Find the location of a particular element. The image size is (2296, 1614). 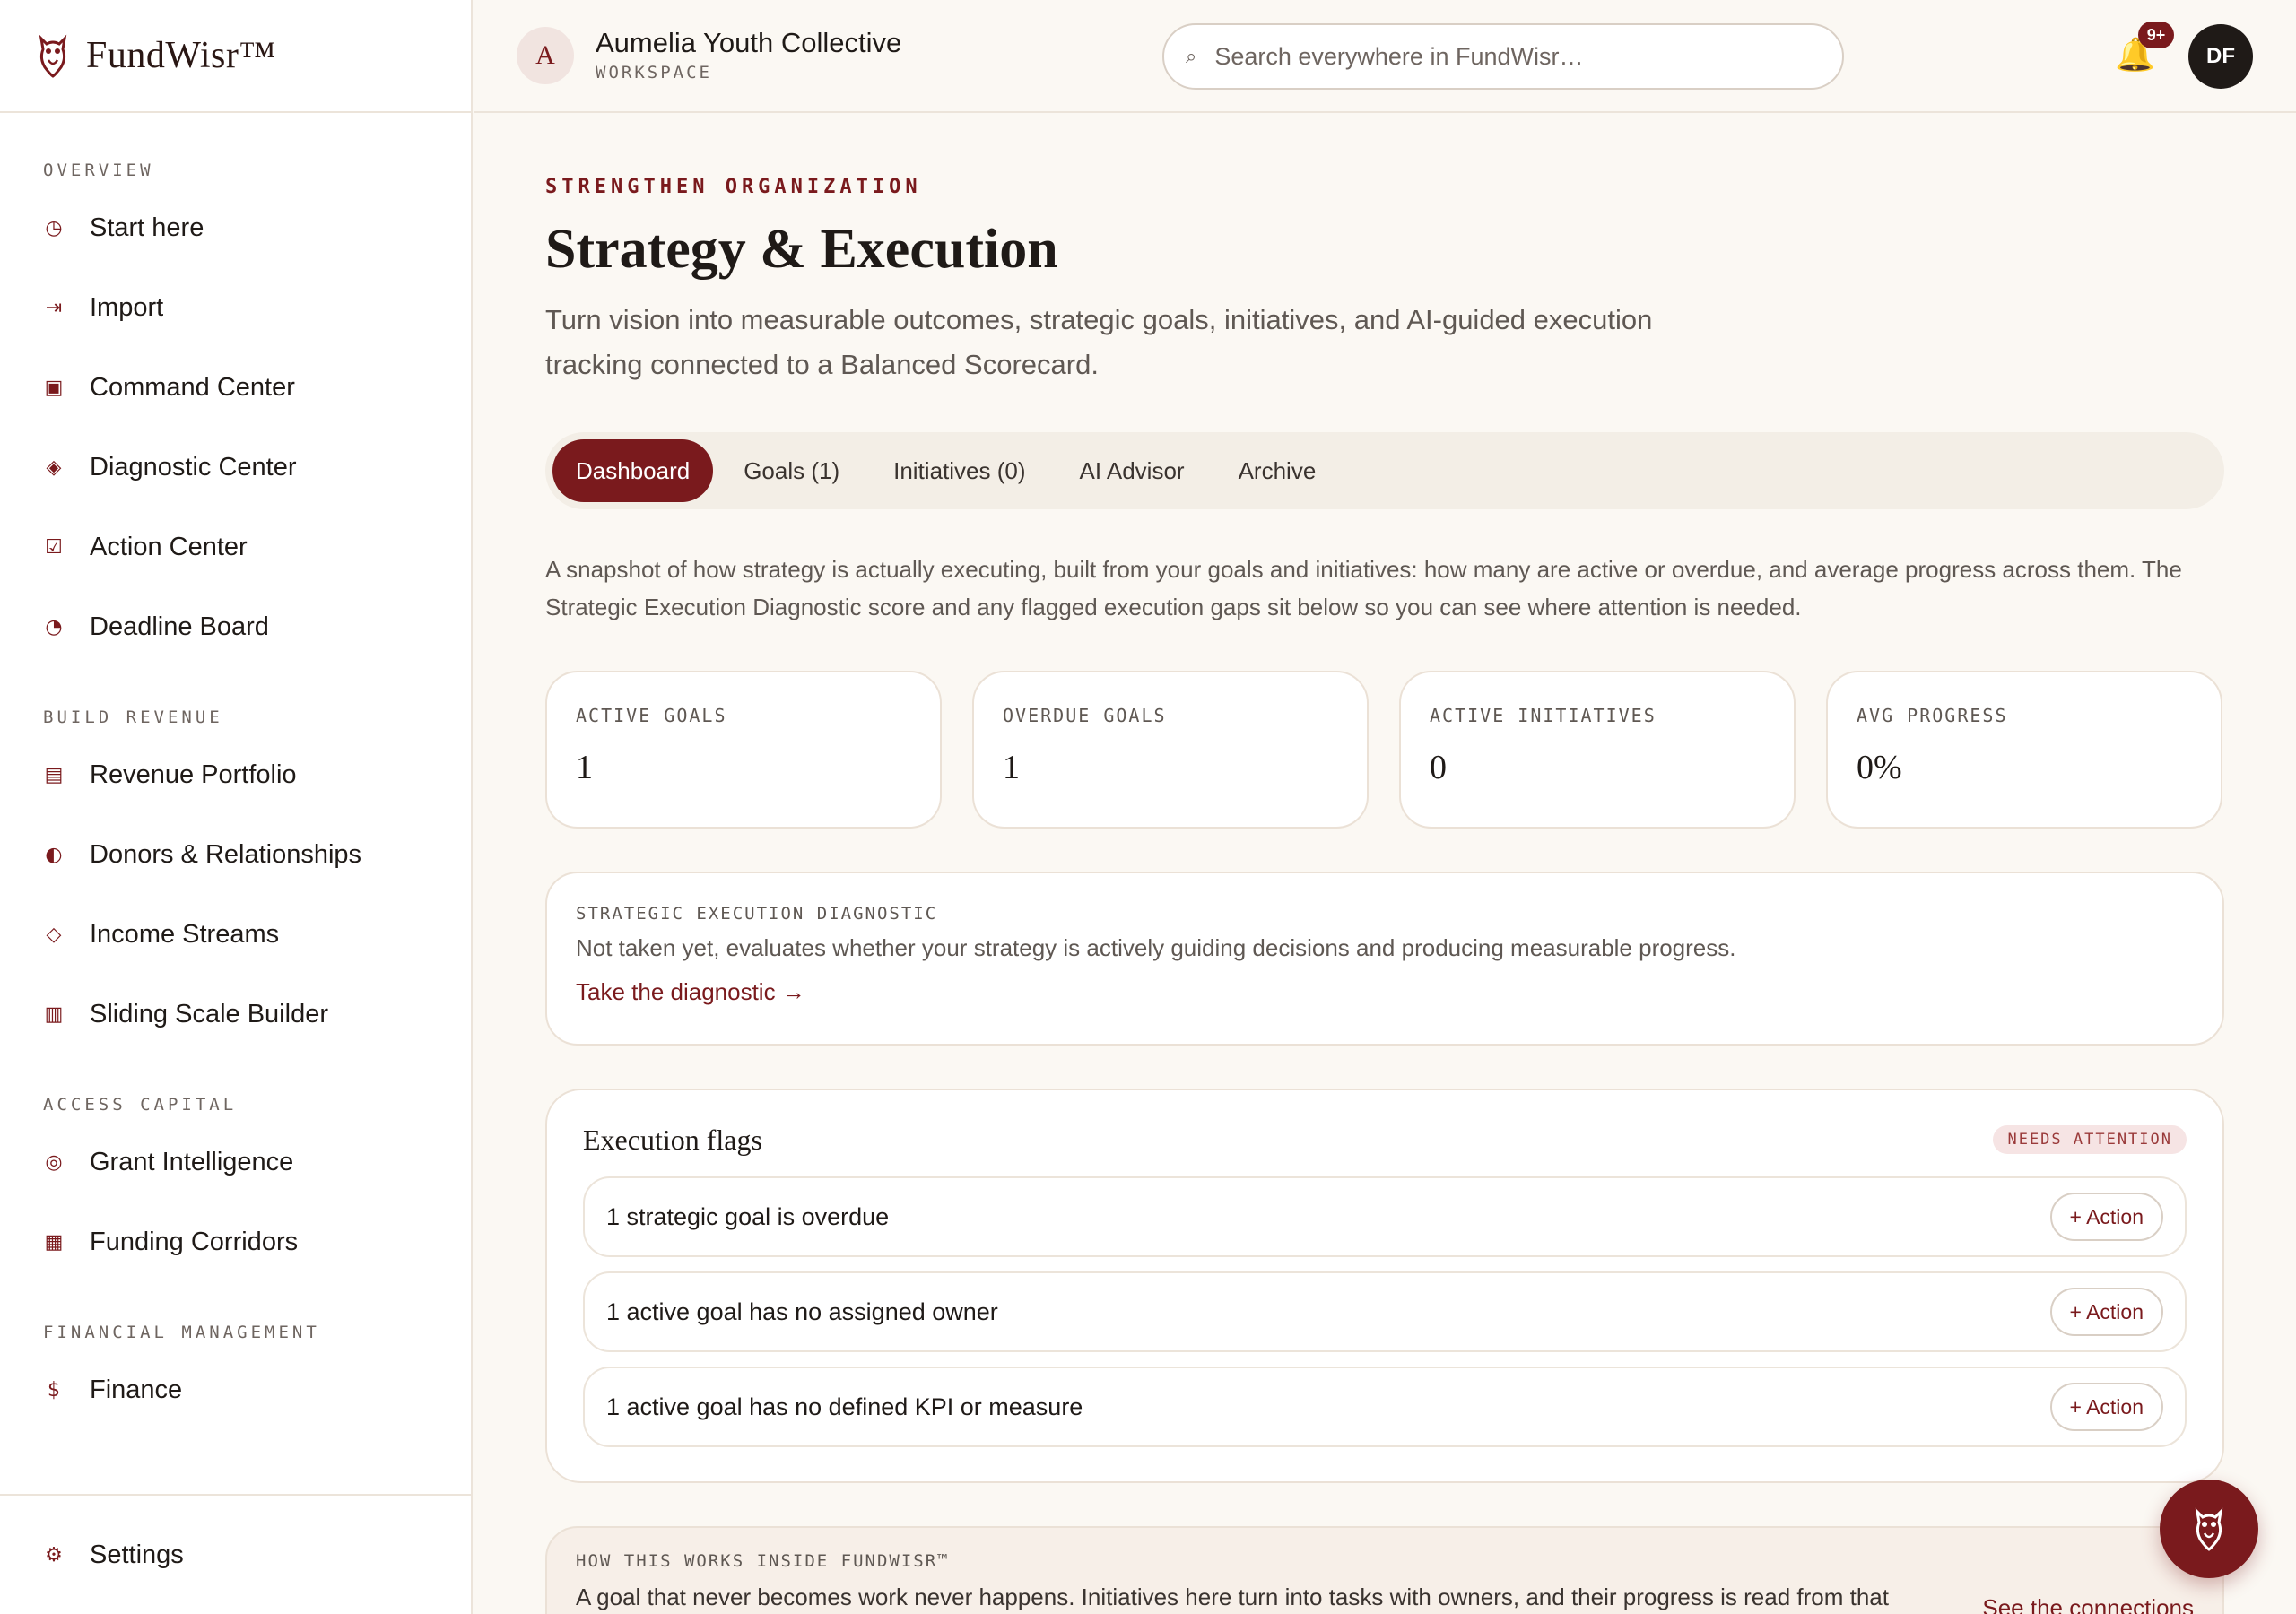

sidebar-item-grant-intelligence: ◎ Grant Intelligence is located at coordinates (235, 1162).